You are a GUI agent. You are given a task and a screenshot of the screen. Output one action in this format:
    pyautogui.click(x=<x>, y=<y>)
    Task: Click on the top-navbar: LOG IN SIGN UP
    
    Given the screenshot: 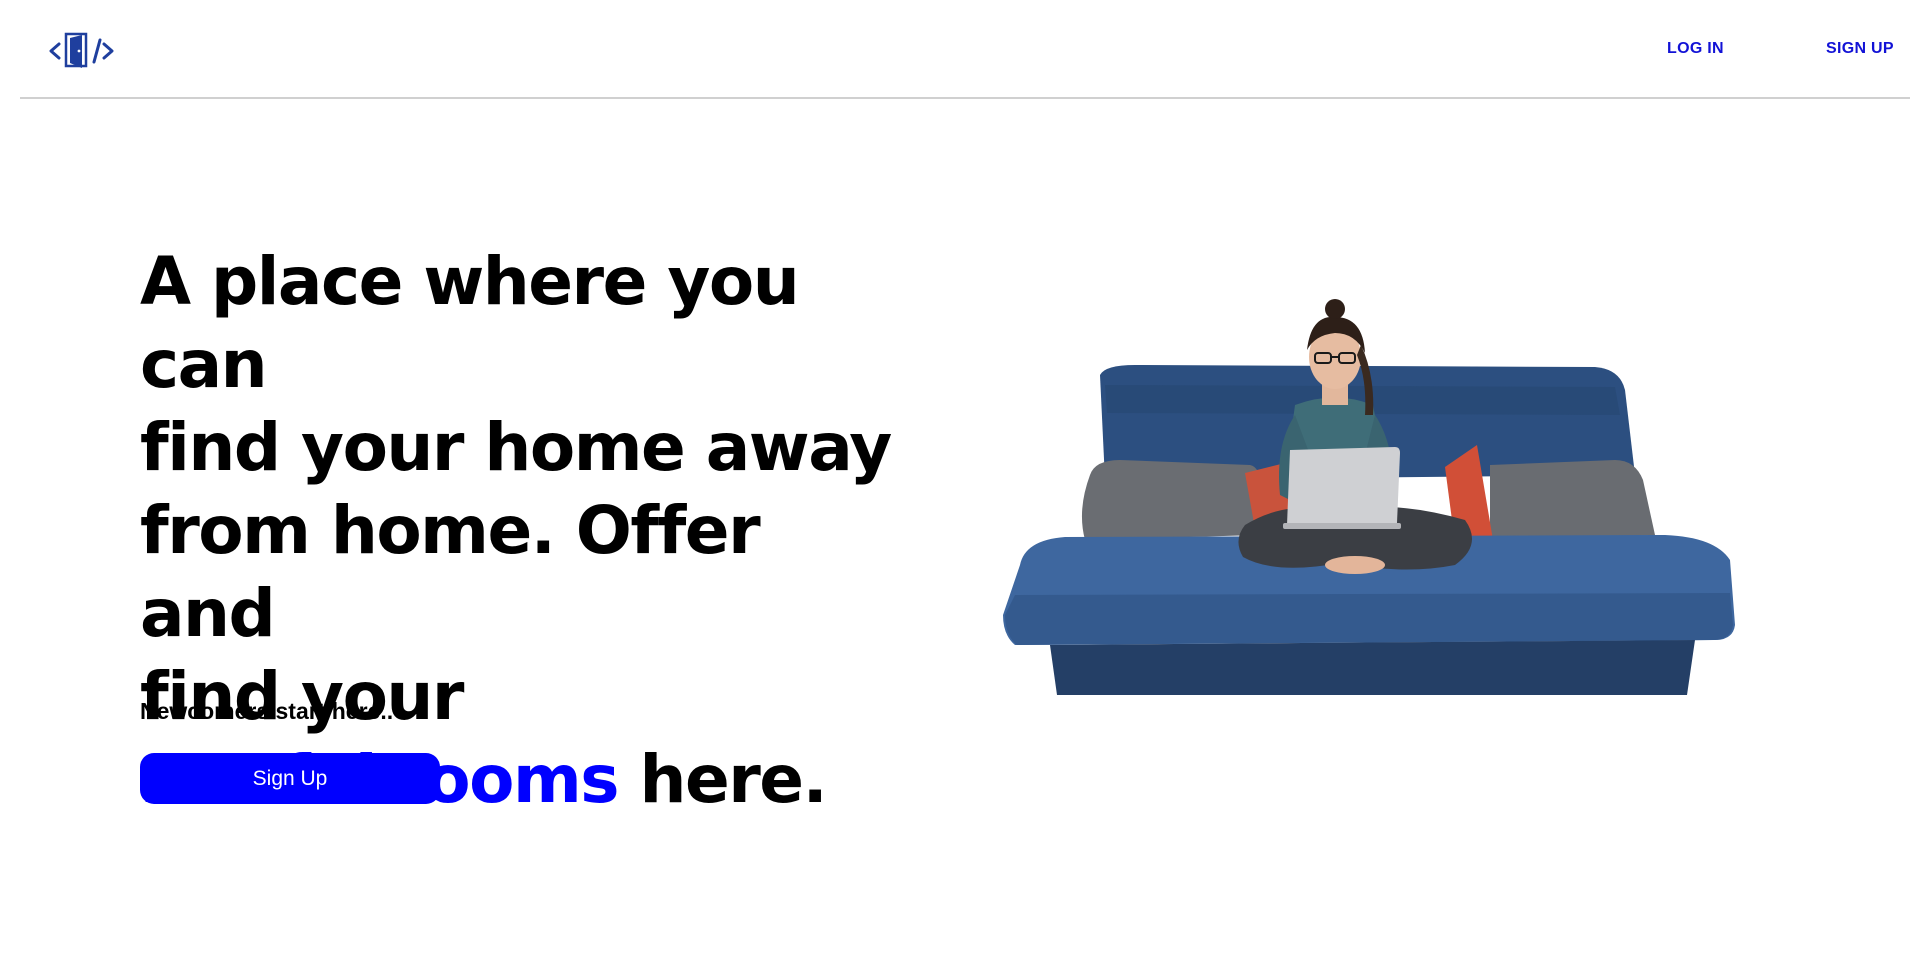 What is the action you would take?
    pyautogui.click(x=965, y=49)
    